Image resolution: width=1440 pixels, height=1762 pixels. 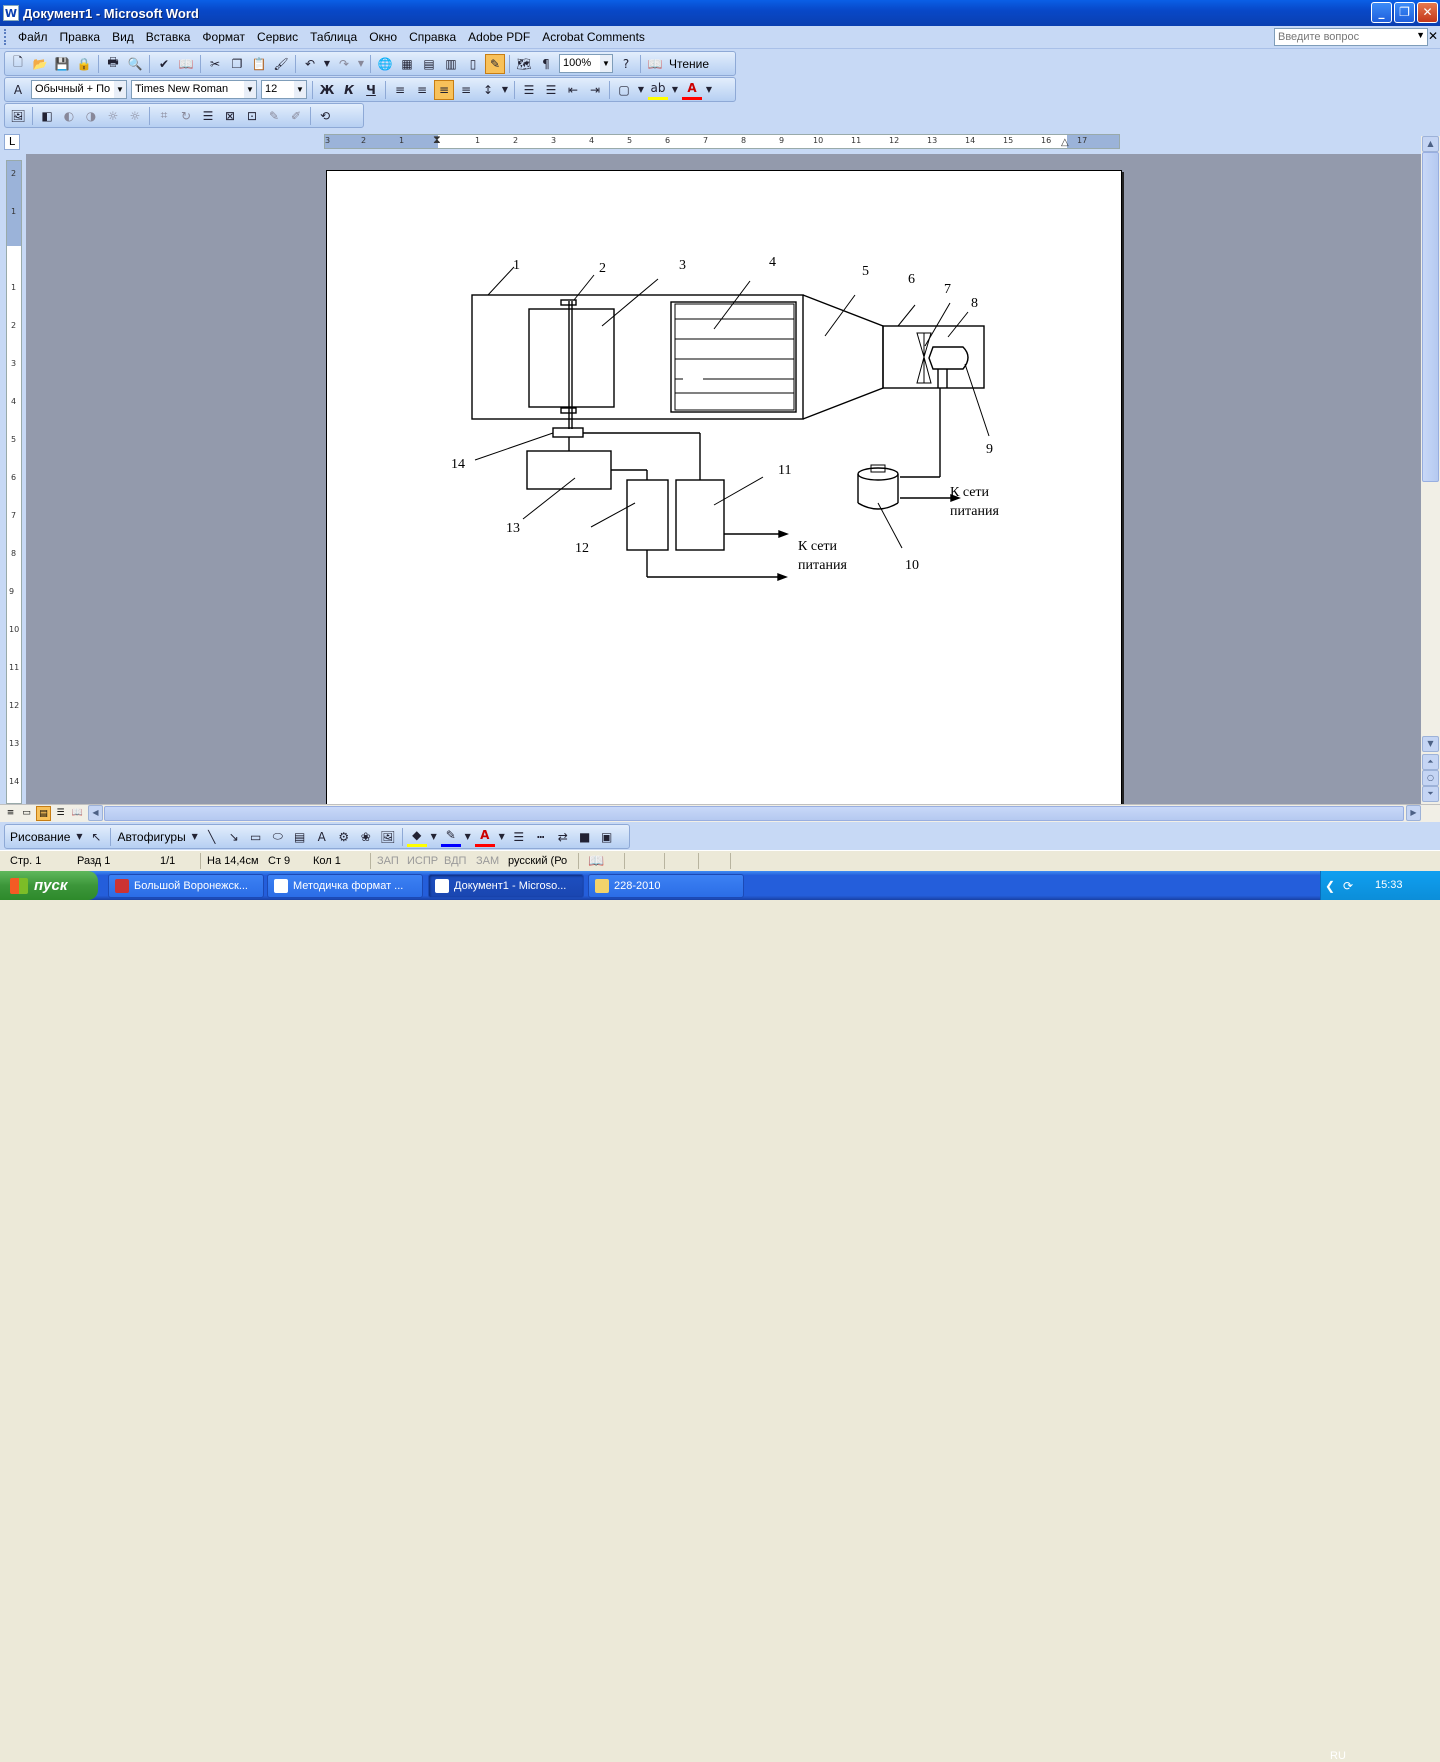 I want to click on status-track: ИСПР, so click(x=422, y=861).